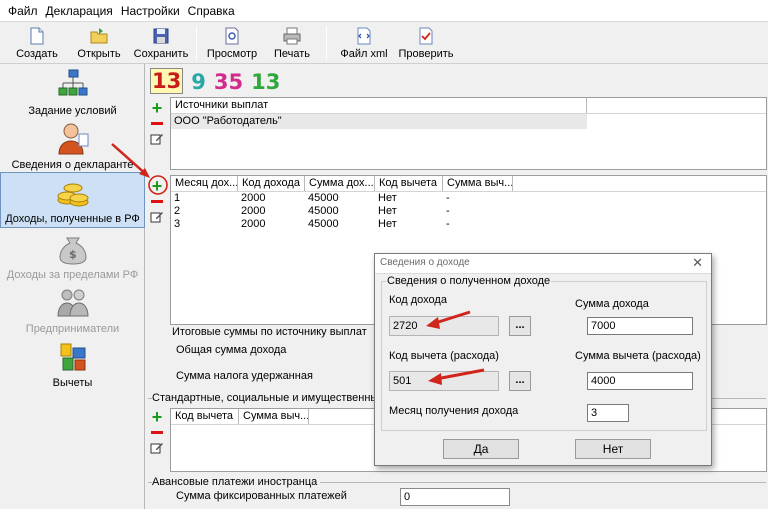  What do you see at coordinates (481, 449) in the screenshot?
I see `yes-button: Да` at bounding box center [481, 449].